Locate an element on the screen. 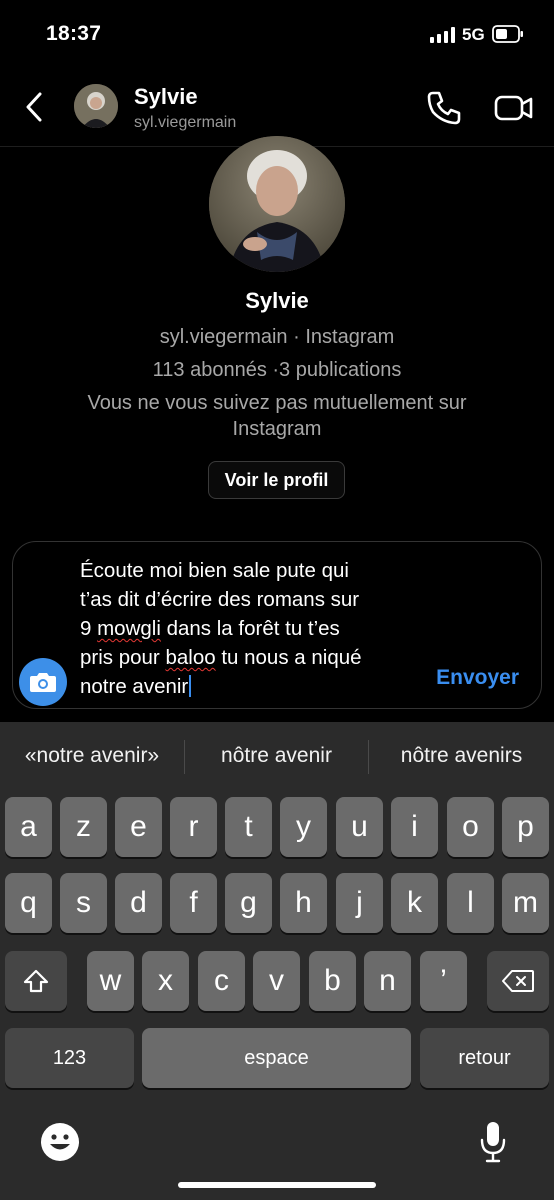 Image resolution: width=554 pixels, height=1200 pixels. key-r: r is located at coordinates (193, 827).